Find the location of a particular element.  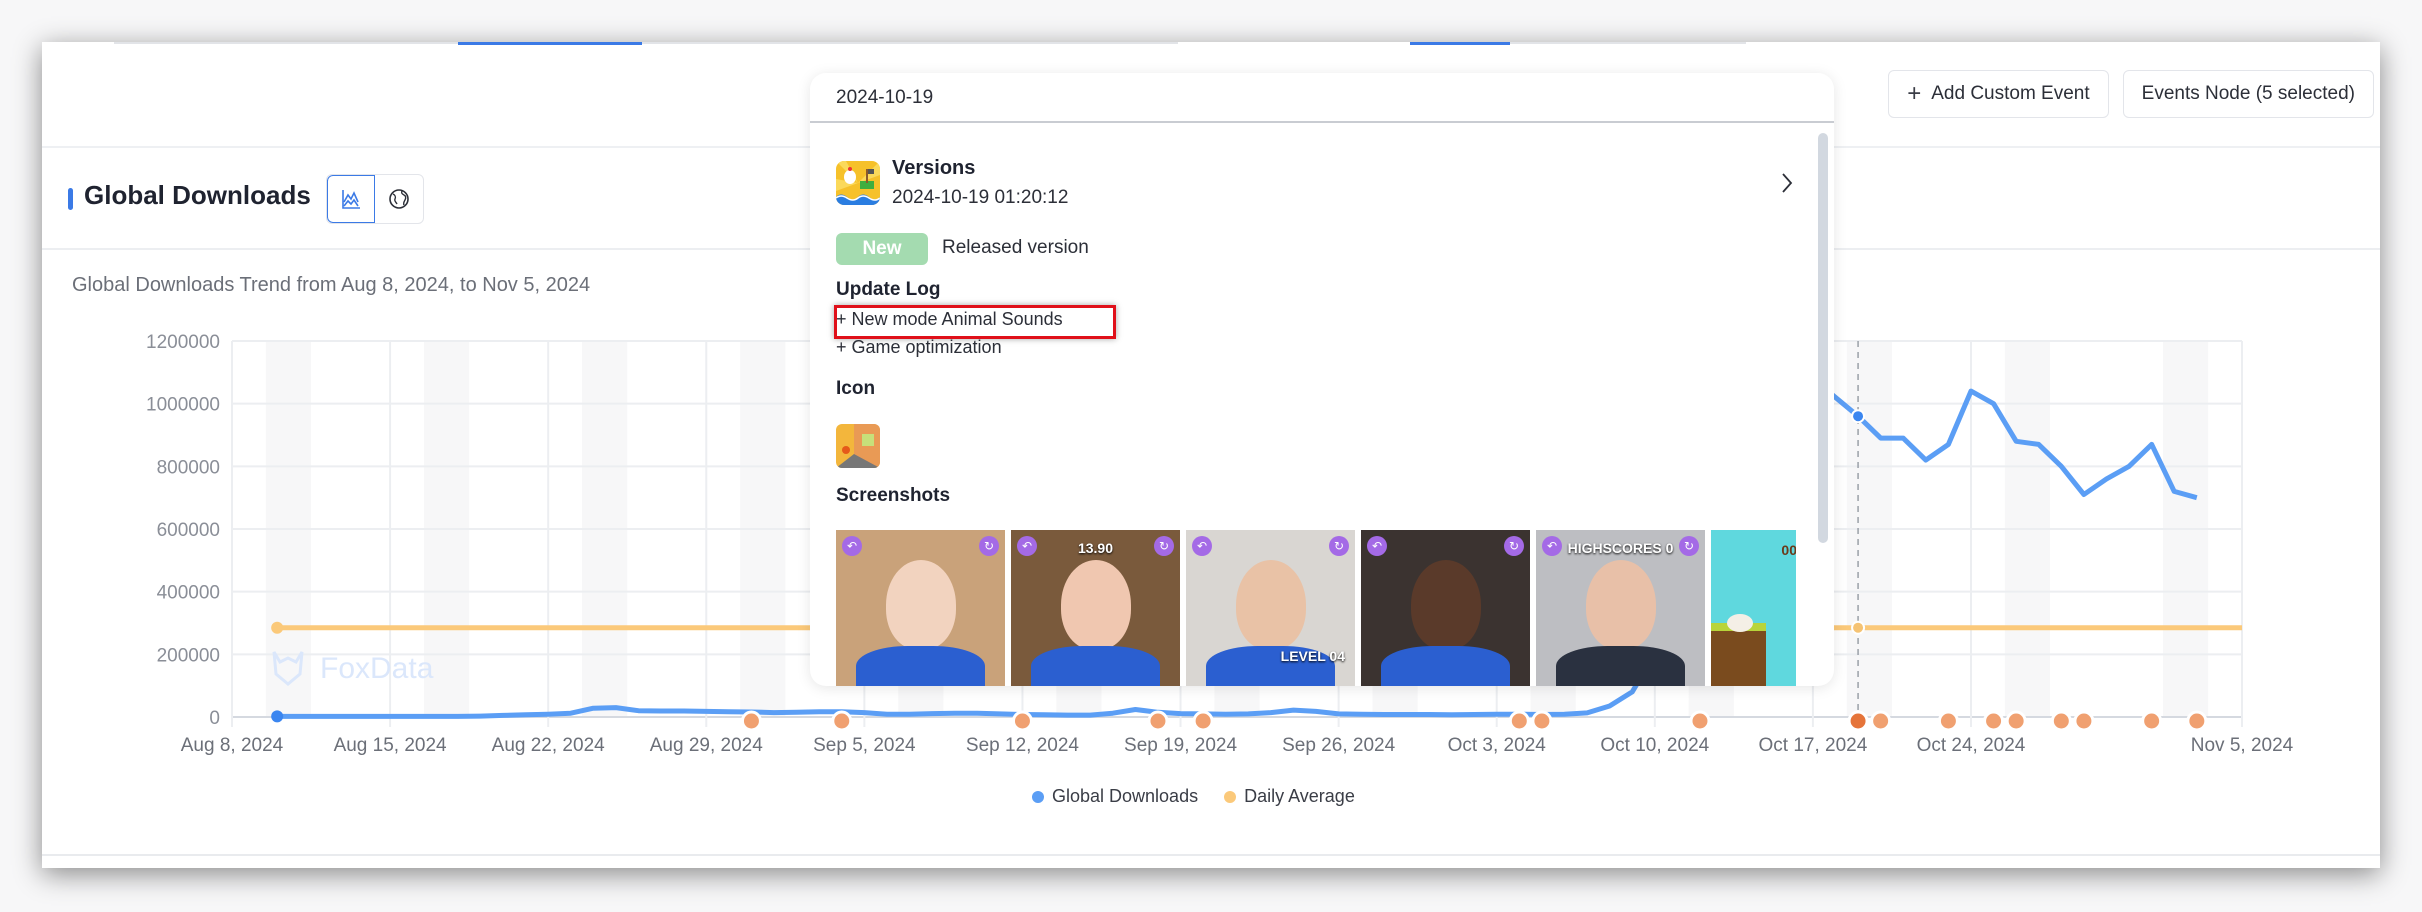

x-tick-label: Oct 17, 2024 is located at coordinates (1813, 745).